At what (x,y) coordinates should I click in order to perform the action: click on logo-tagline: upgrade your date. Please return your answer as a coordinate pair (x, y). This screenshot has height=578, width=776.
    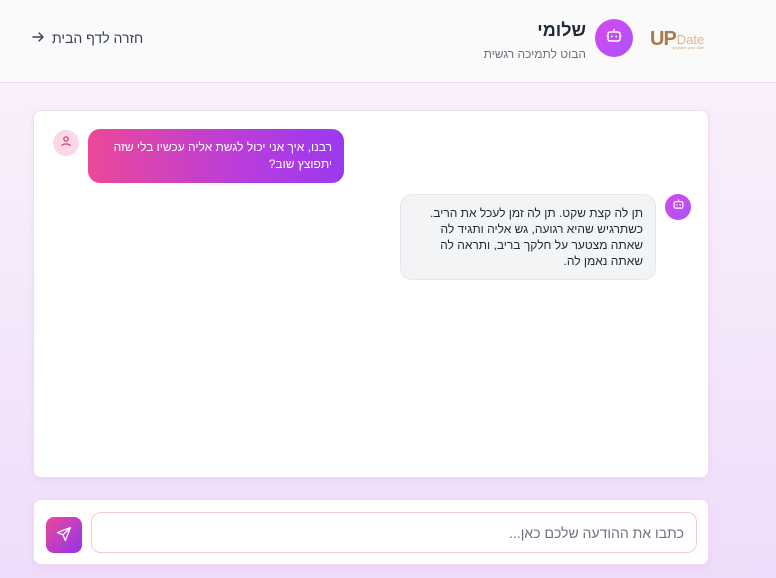
    Looking at the image, I should click on (688, 47).